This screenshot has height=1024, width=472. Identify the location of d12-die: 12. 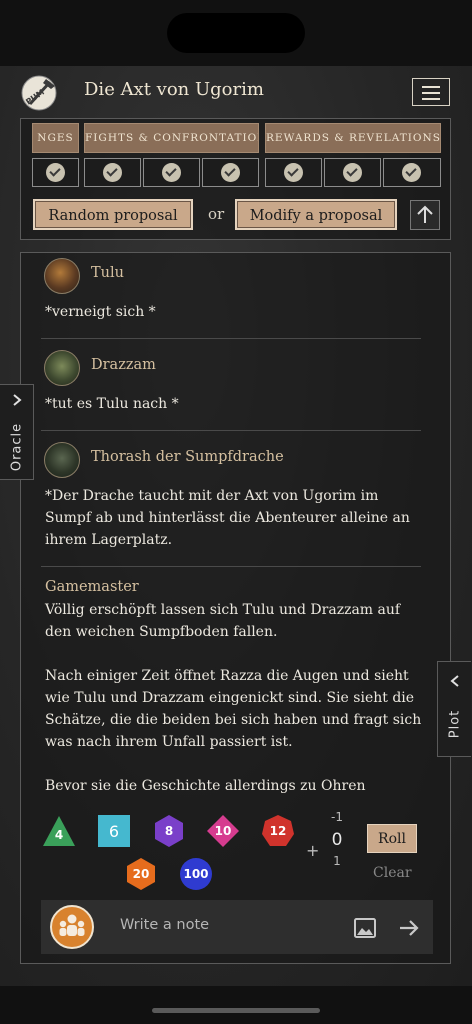
(278, 831).